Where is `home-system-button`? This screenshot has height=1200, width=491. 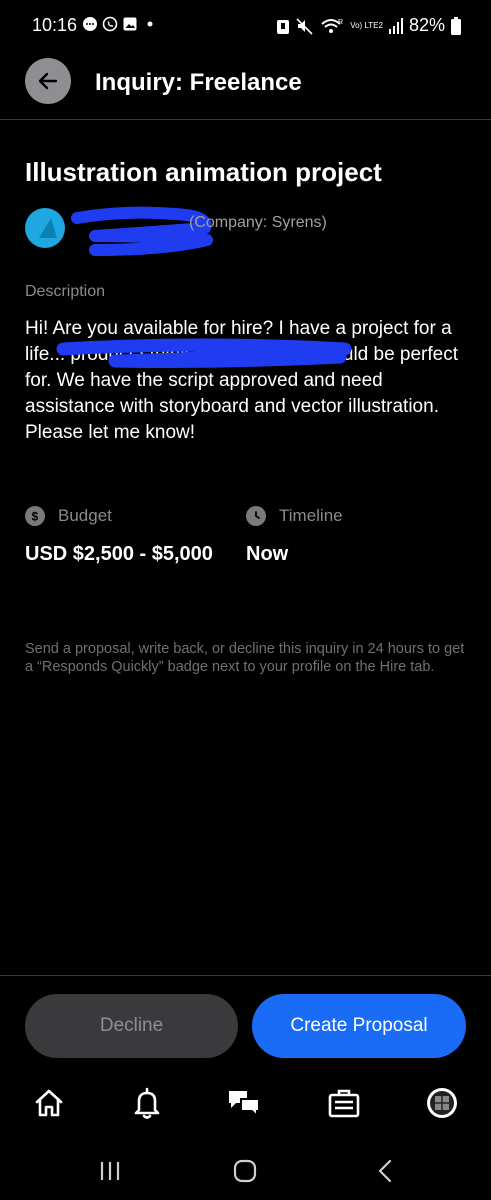 home-system-button is located at coordinates (245, 1171).